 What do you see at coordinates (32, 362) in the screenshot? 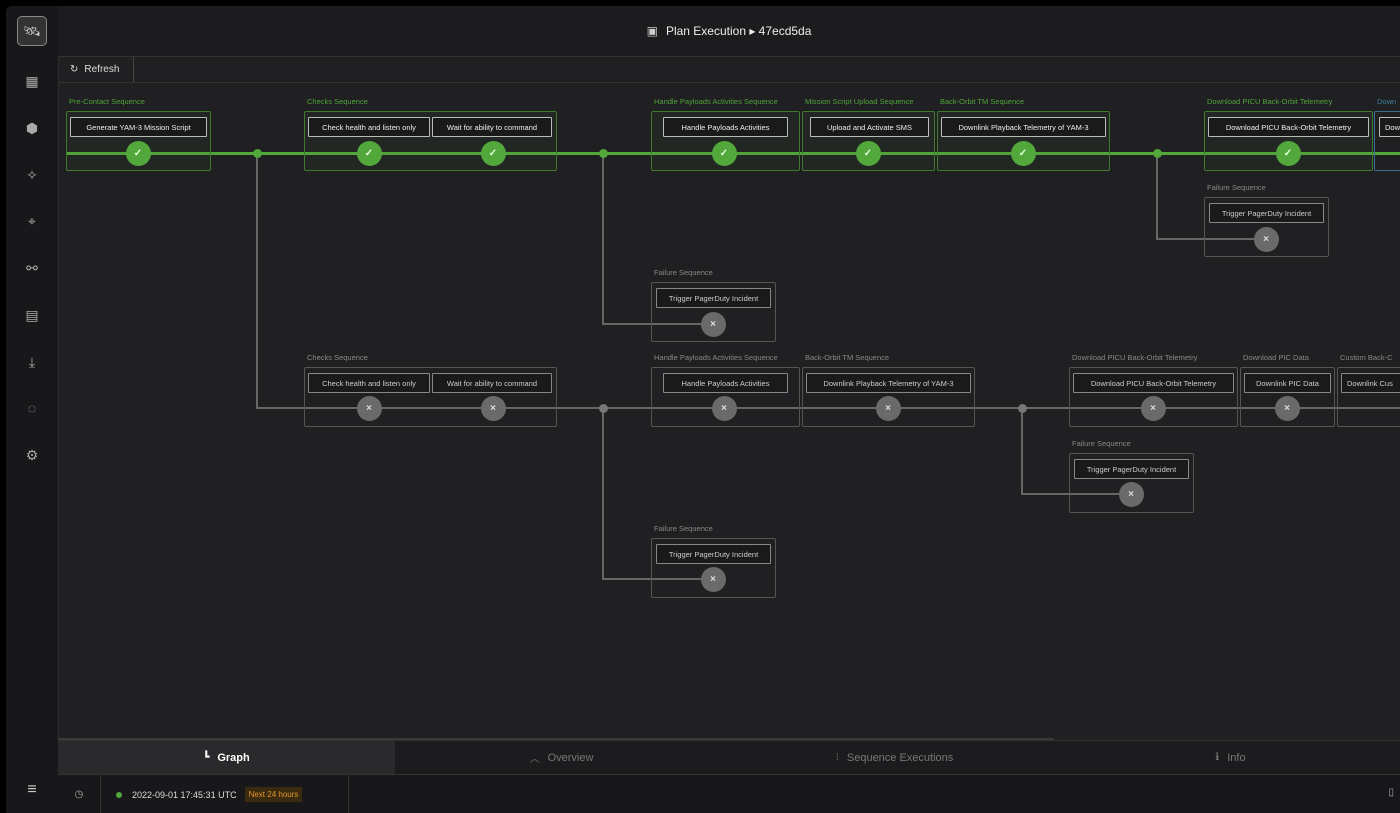
I see `download-icon: ⤓` at bounding box center [32, 362].